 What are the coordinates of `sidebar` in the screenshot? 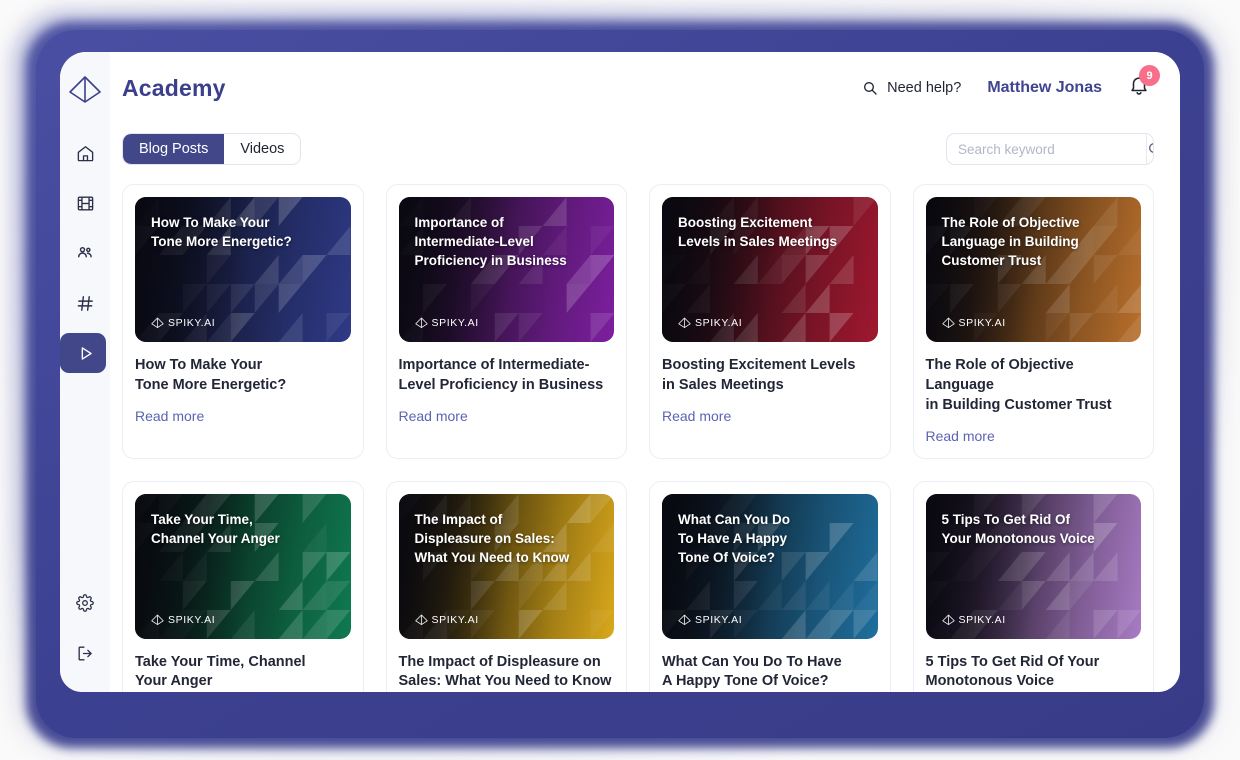 It's located at (85, 372).